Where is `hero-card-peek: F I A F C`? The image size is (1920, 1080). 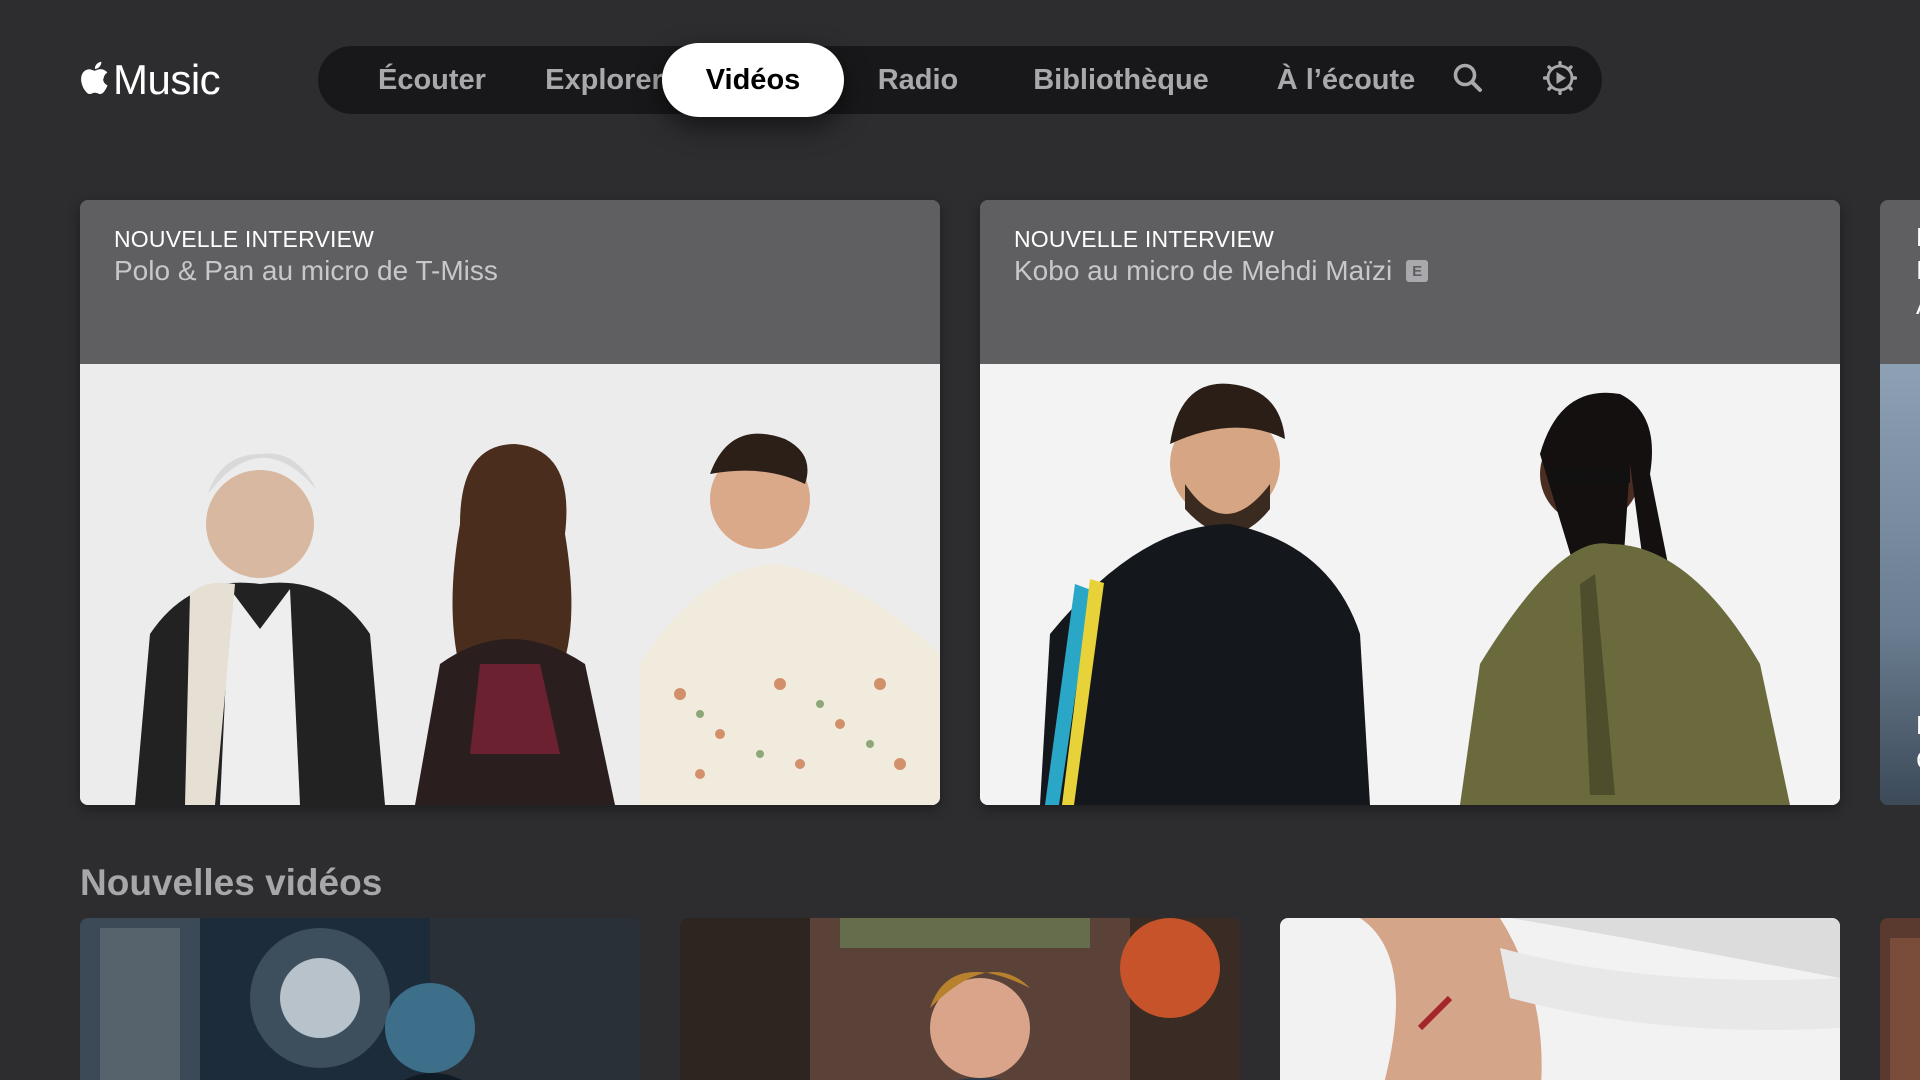
hero-card-peek: F I A F C is located at coordinates (1900, 502).